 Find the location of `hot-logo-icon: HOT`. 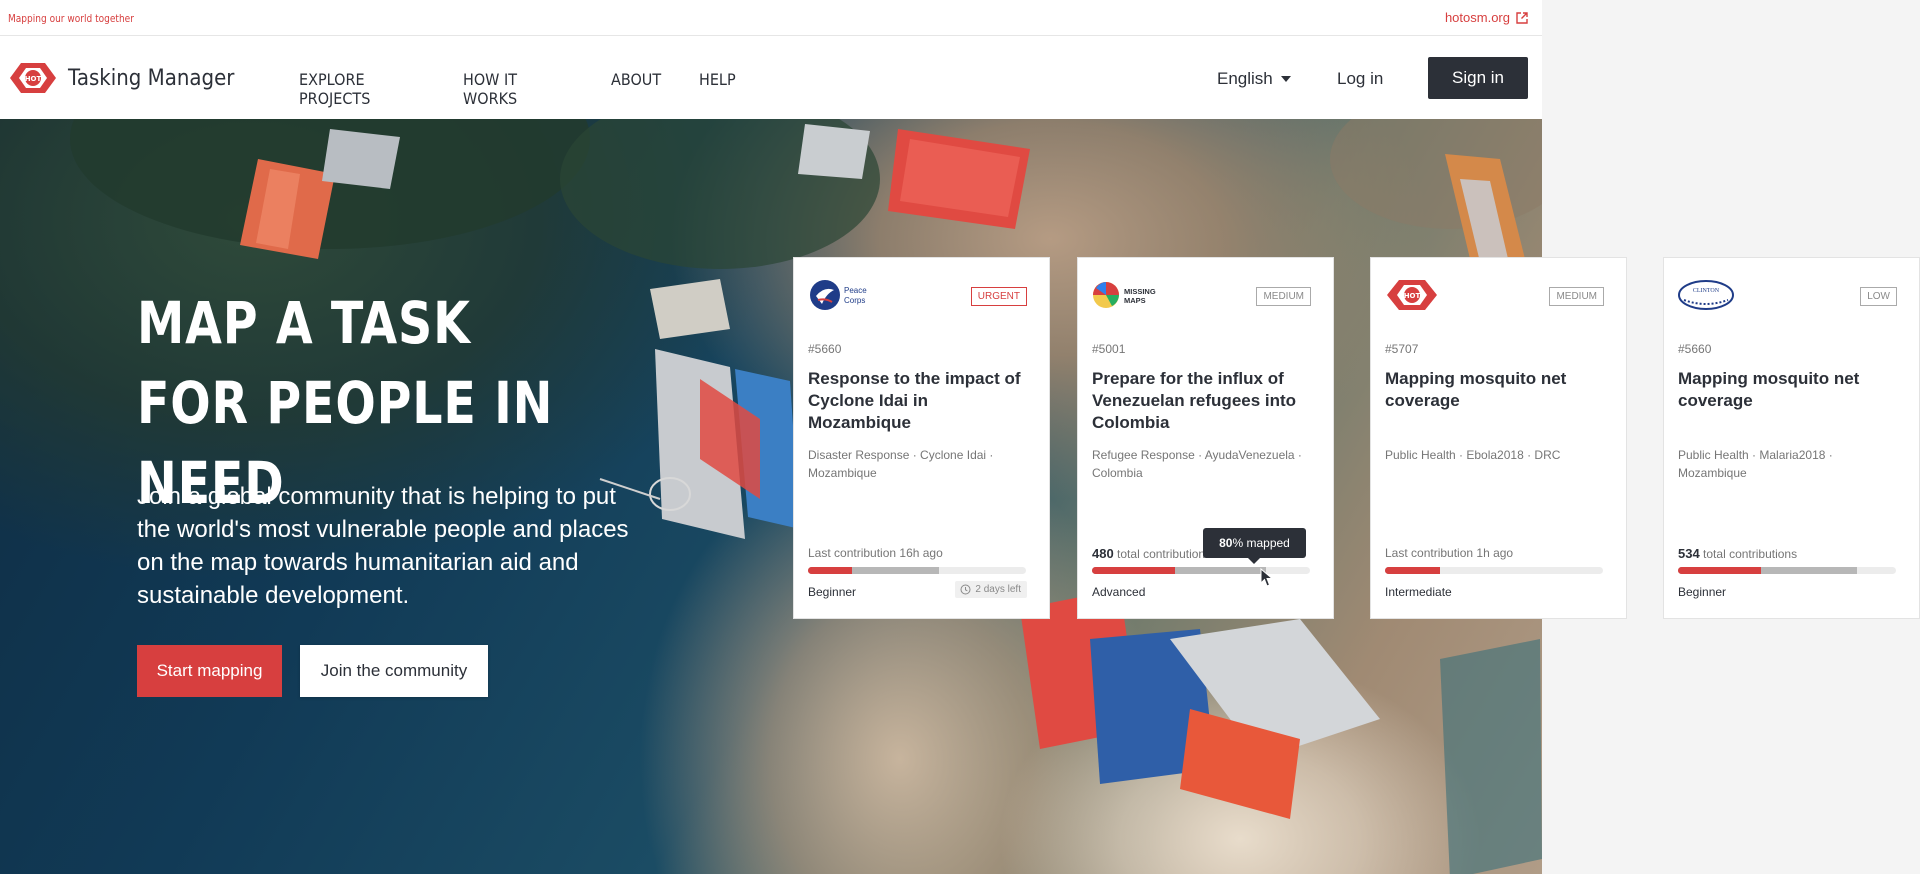

hot-logo-icon: HOT is located at coordinates (33, 78).